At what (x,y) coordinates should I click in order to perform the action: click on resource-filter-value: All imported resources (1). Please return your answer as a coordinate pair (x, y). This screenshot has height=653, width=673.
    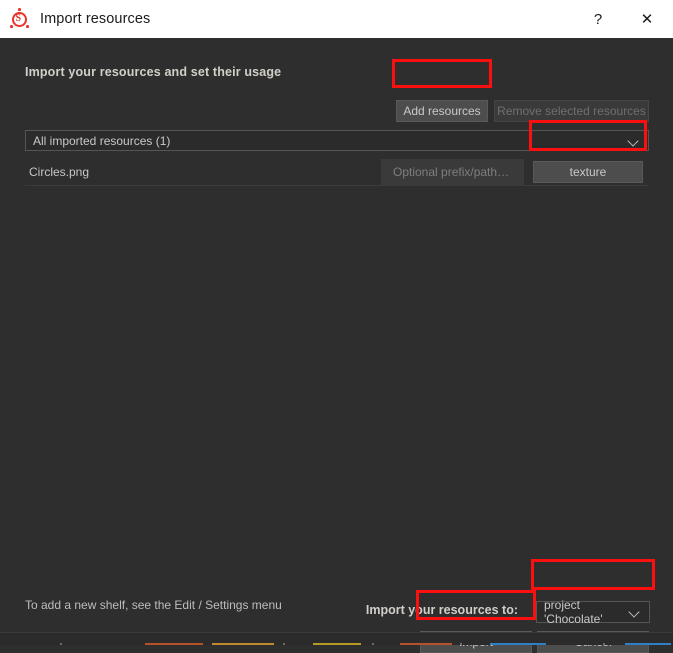
    Looking at the image, I should click on (102, 140).